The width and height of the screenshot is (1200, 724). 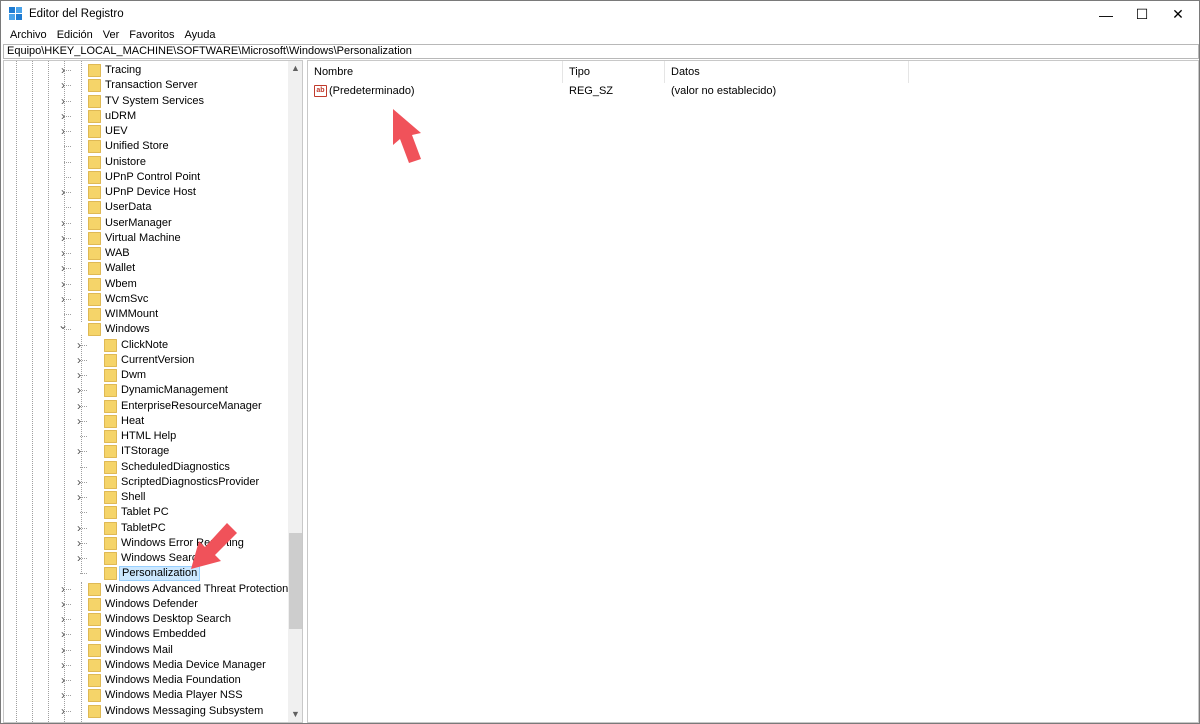 I want to click on tree-item: › Windows Defender, so click(x=146, y=604).